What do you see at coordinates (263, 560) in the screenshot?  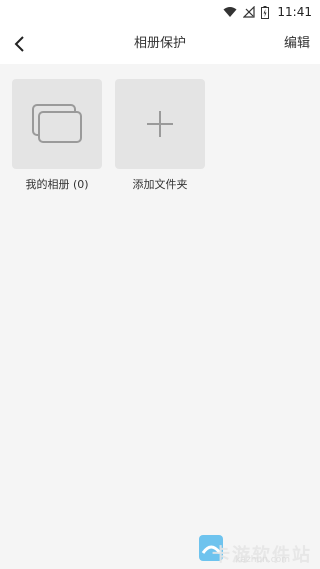 I see `watermark-subtext: kazhun.com` at bounding box center [263, 560].